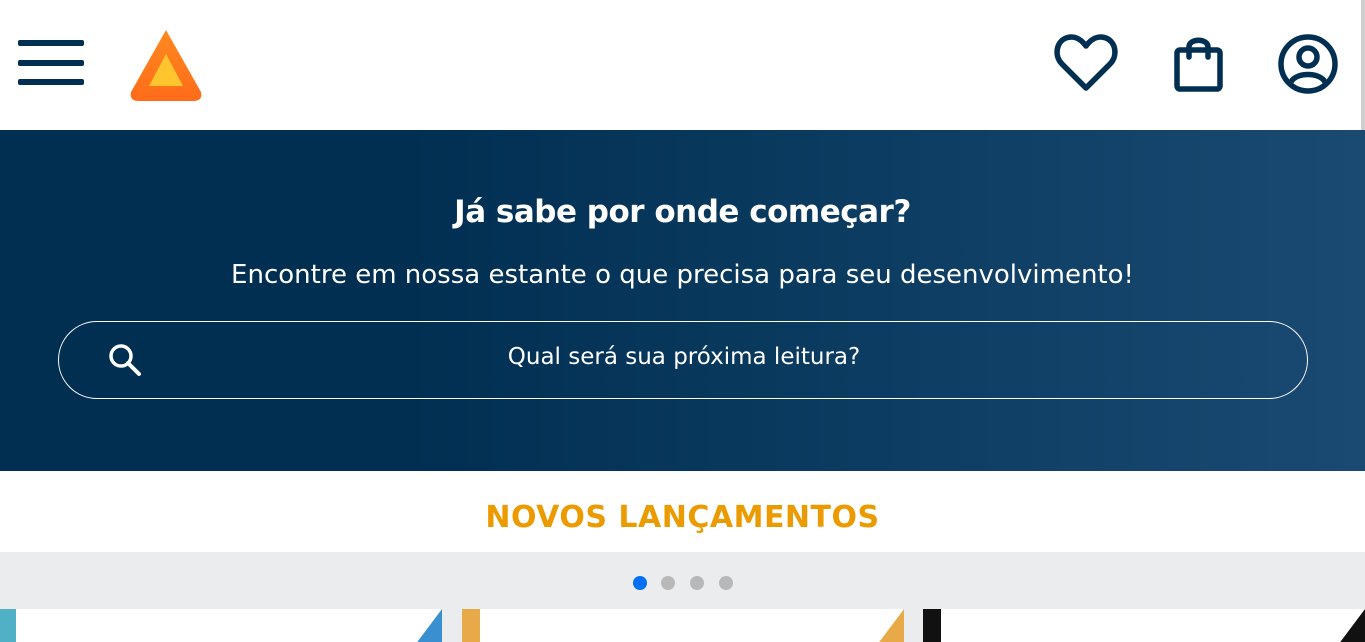  I want to click on heart-icon, so click(1086, 64).